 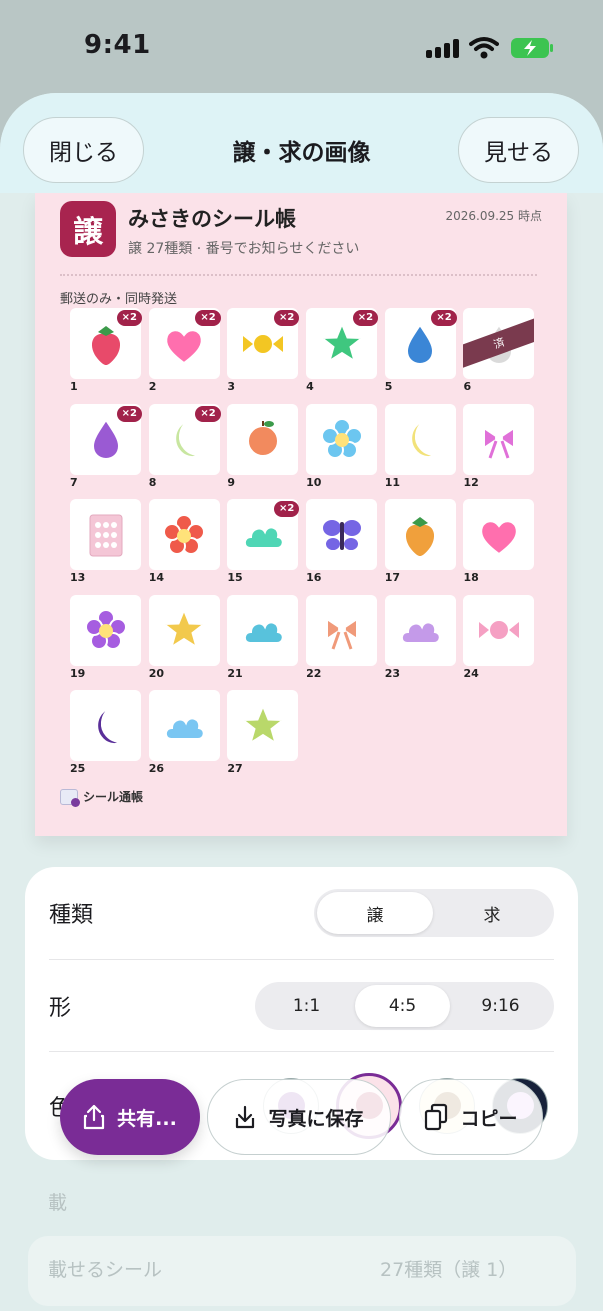 What do you see at coordinates (471, 482) in the screenshot?
I see `sticker-number: 12` at bounding box center [471, 482].